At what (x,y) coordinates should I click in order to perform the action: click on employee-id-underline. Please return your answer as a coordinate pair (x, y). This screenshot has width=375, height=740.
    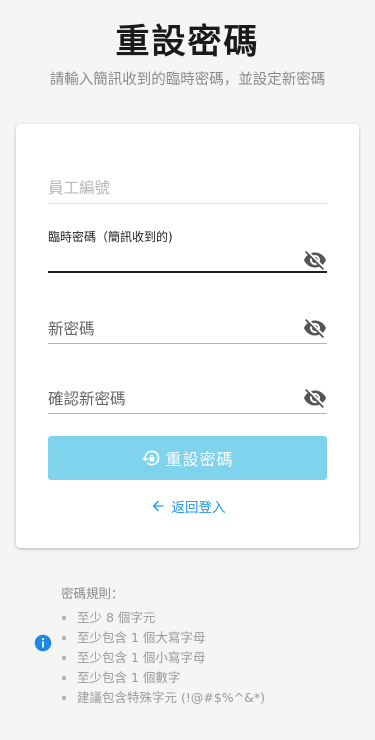
    Looking at the image, I should click on (187, 203).